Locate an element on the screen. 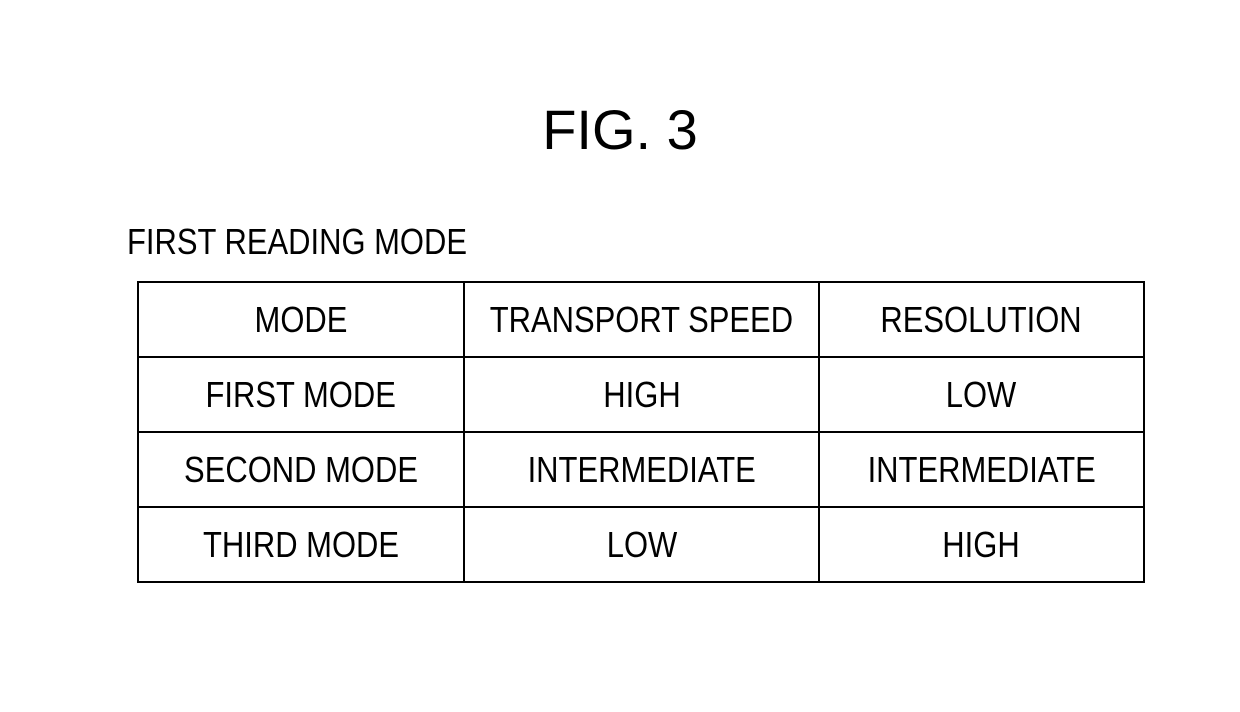  transport-speed-value: HIGH is located at coordinates (641, 394).